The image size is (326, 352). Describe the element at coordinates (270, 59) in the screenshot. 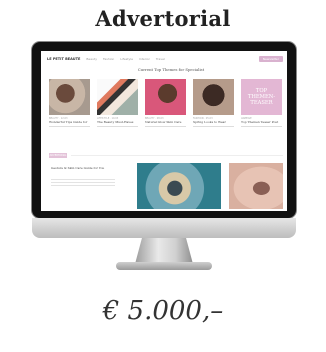

I see `newsletter-button: Newsletter` at that location.